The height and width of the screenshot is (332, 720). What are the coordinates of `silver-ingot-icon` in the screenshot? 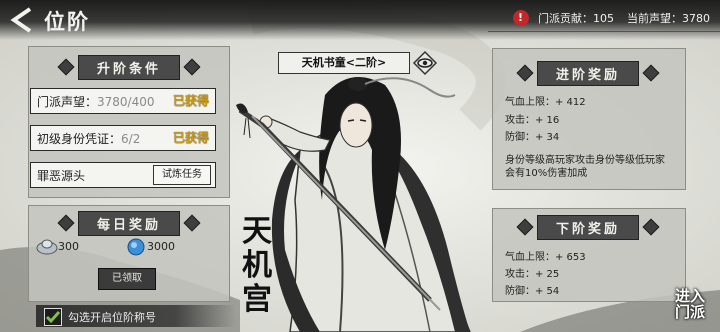 It's located at (47, 247).